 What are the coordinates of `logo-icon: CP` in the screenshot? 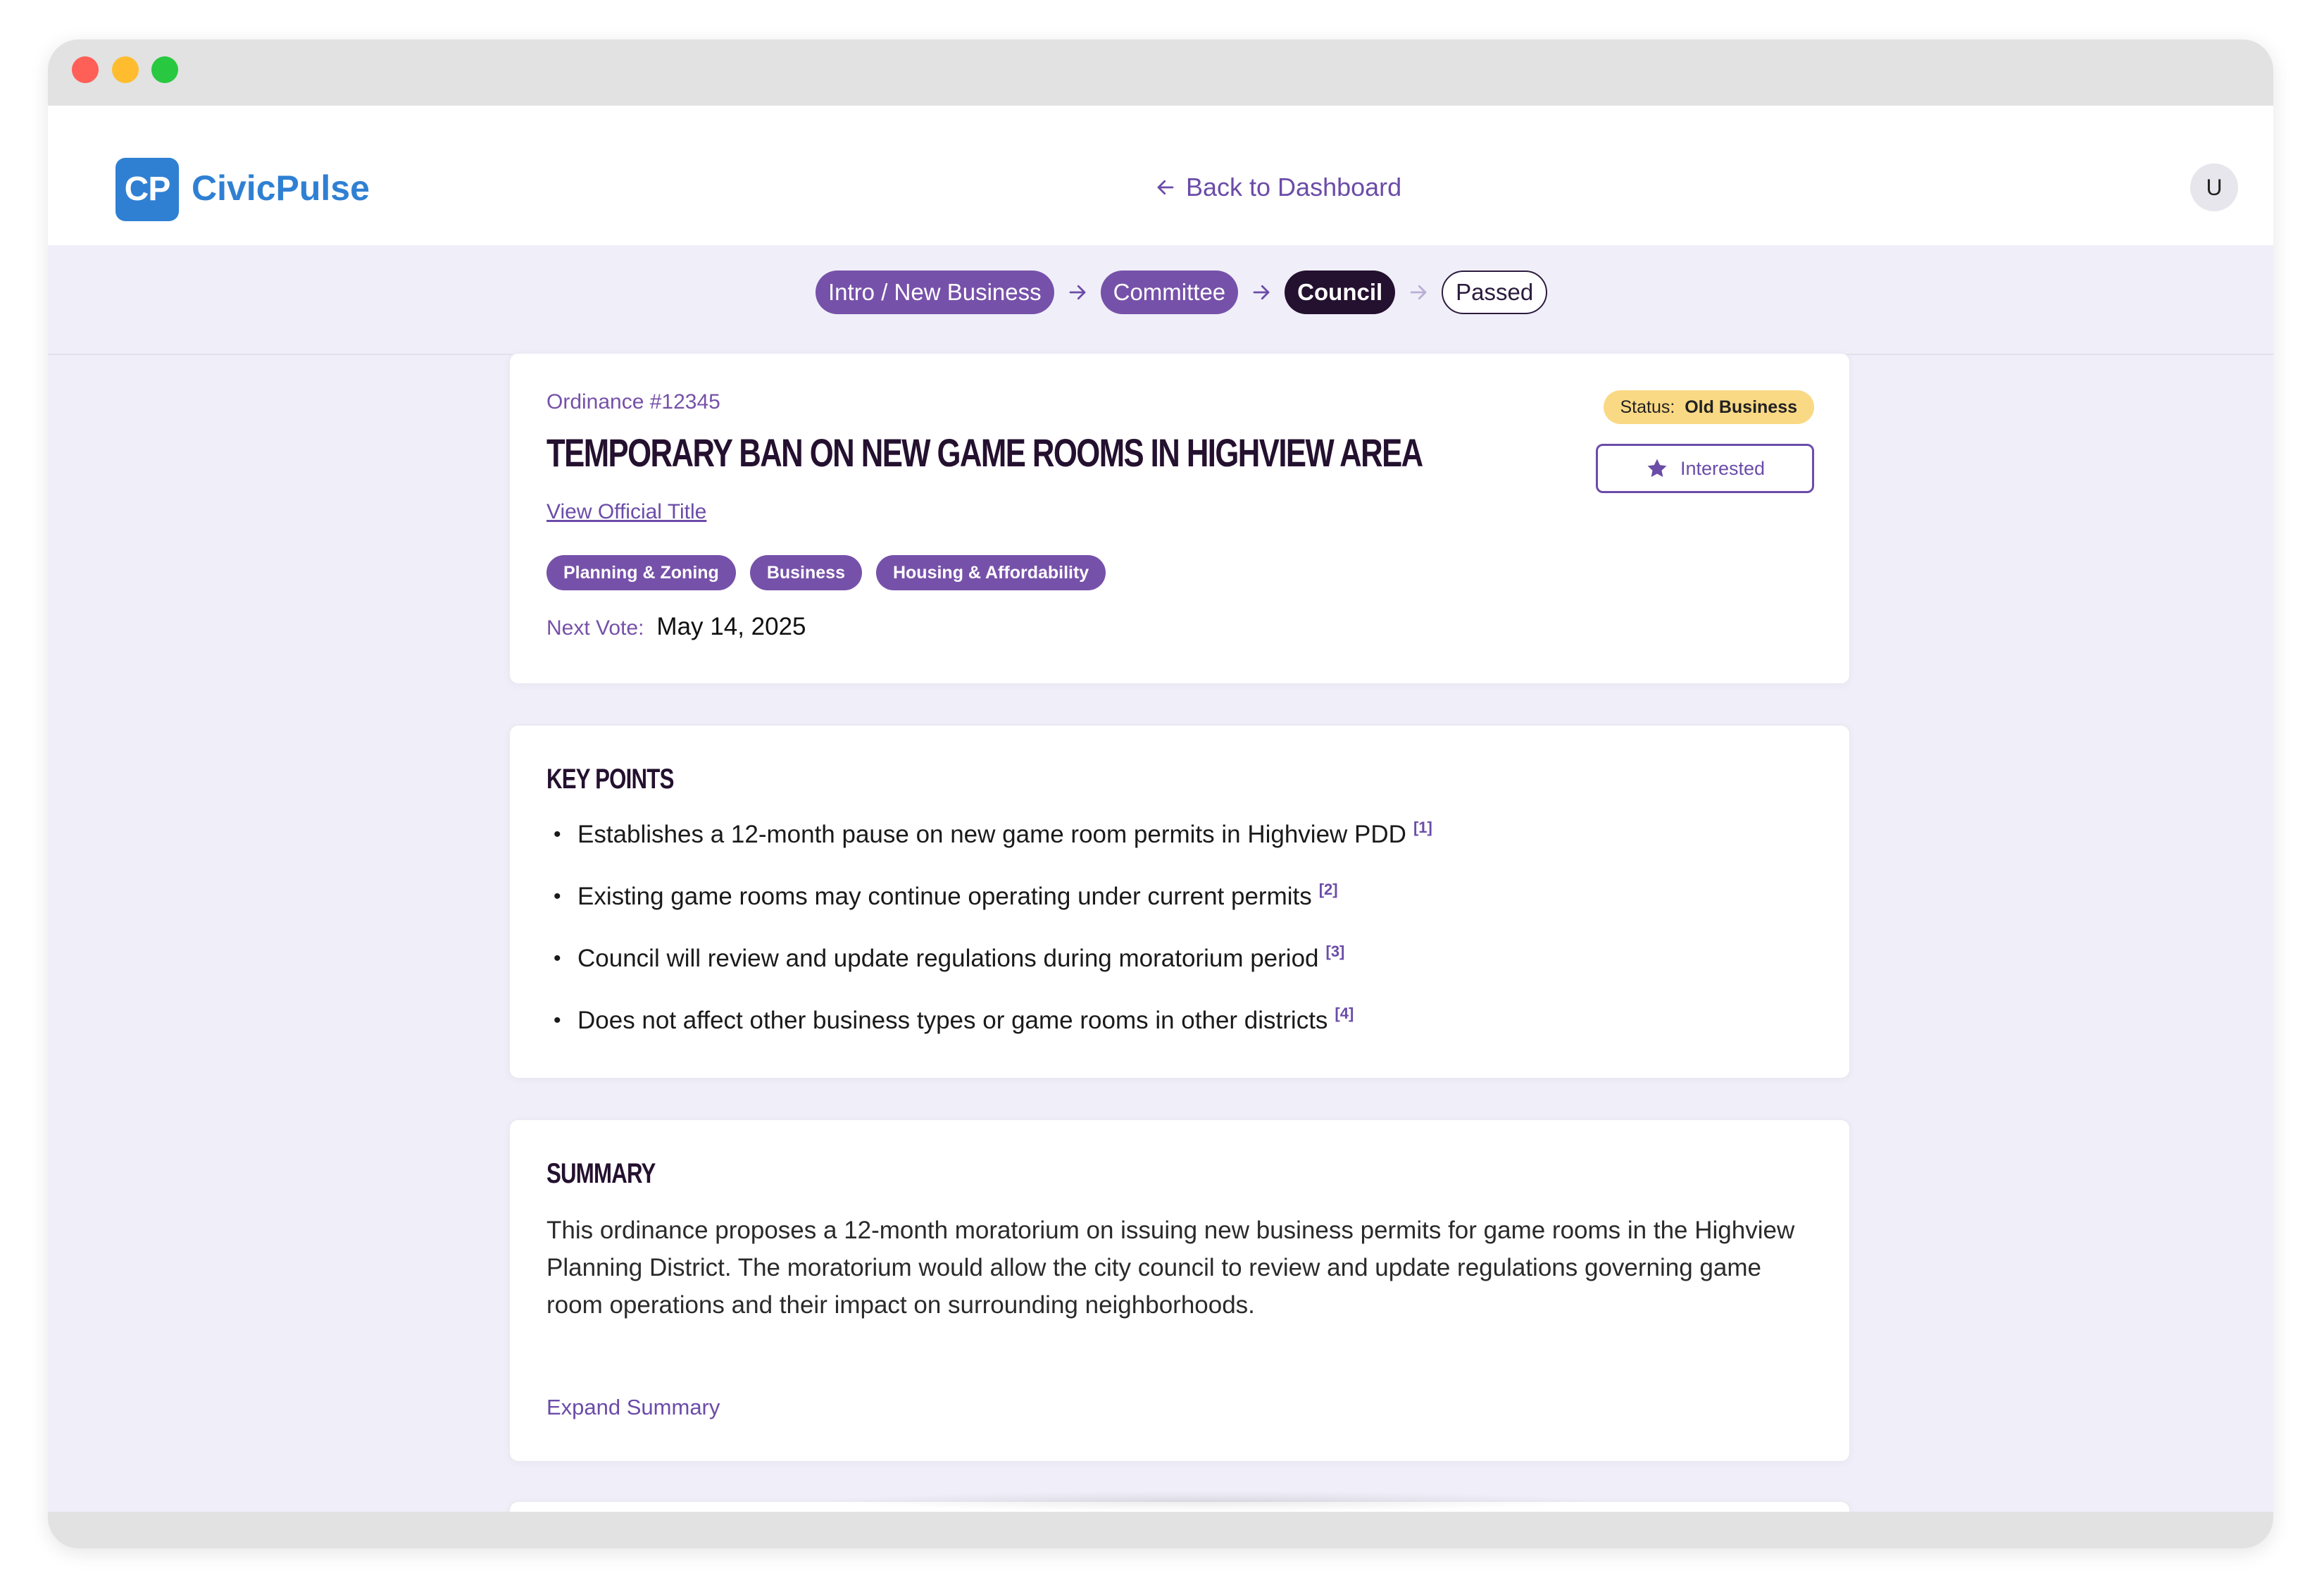 It's located at (147, 190).